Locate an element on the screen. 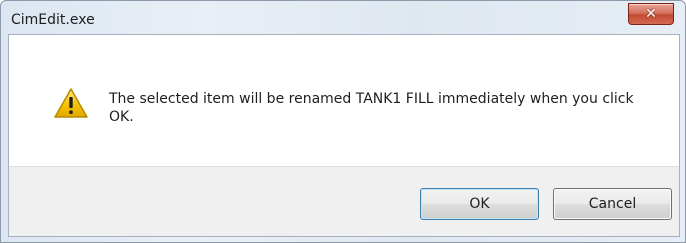  warning-icon is located at coordinates (71, 103).